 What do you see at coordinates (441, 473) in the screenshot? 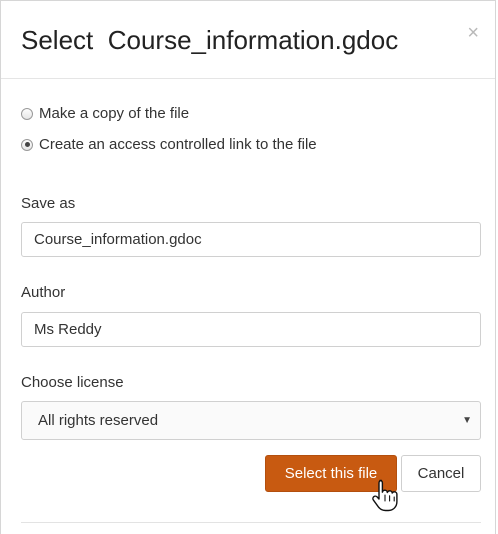
I see `cancel-button: Cancel` at bounding box center [441, 473].